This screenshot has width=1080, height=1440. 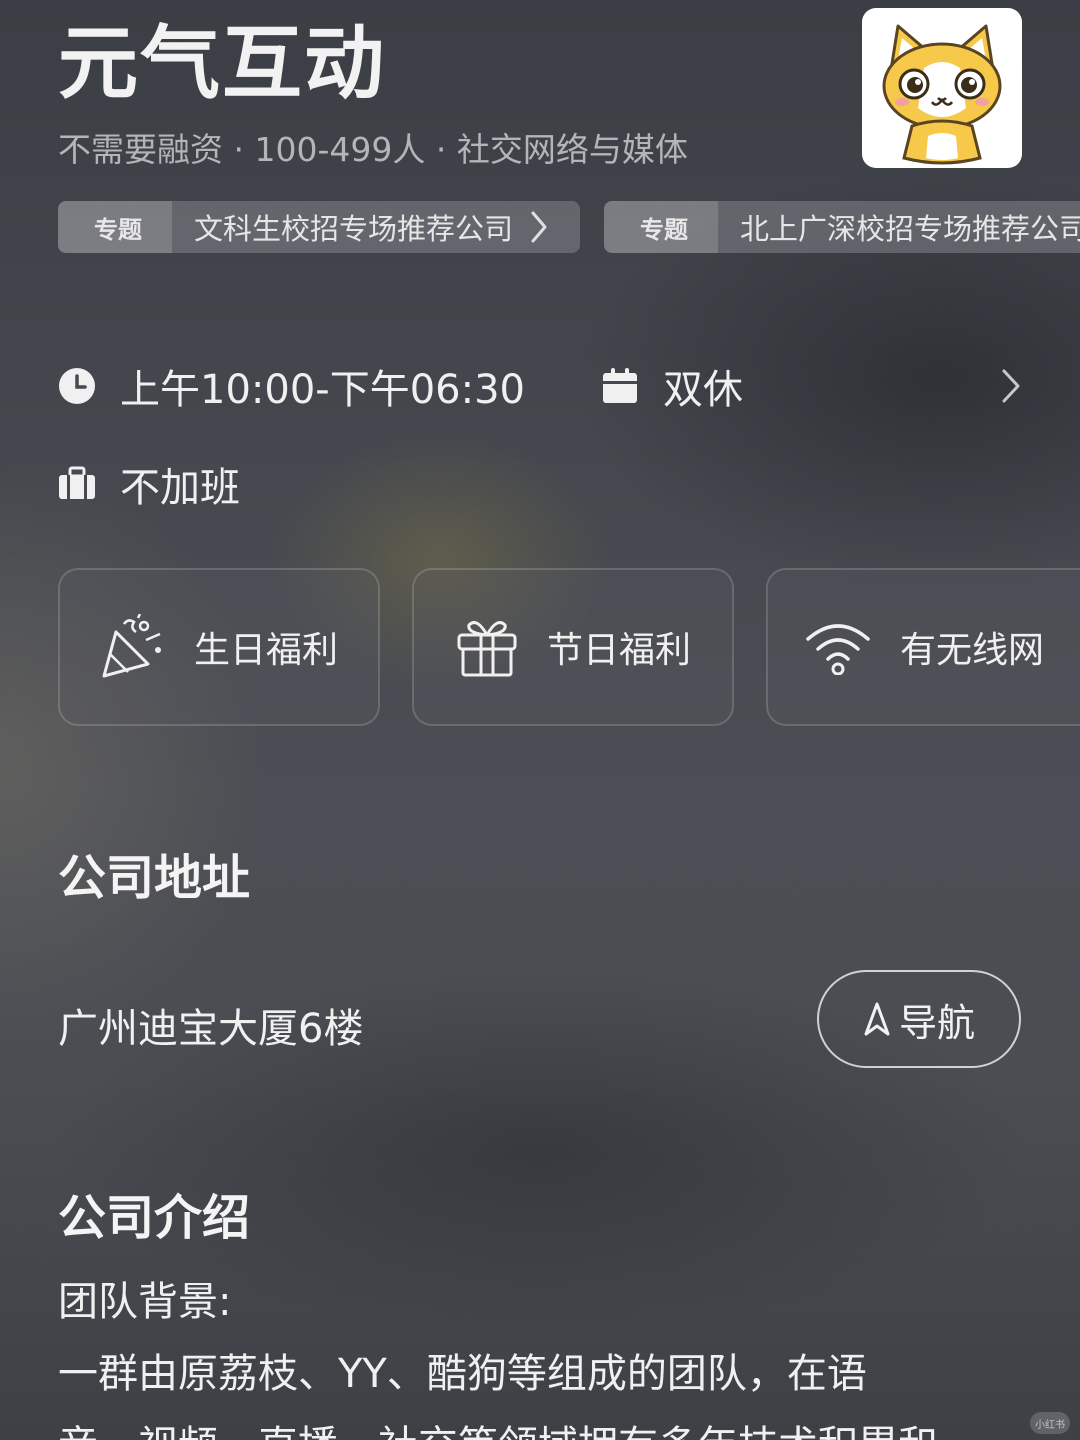 What do you see at coordinates (265, 650) in the screenshot?
I see `benefit-label: 生日福利` at bounding box center [265, 650].